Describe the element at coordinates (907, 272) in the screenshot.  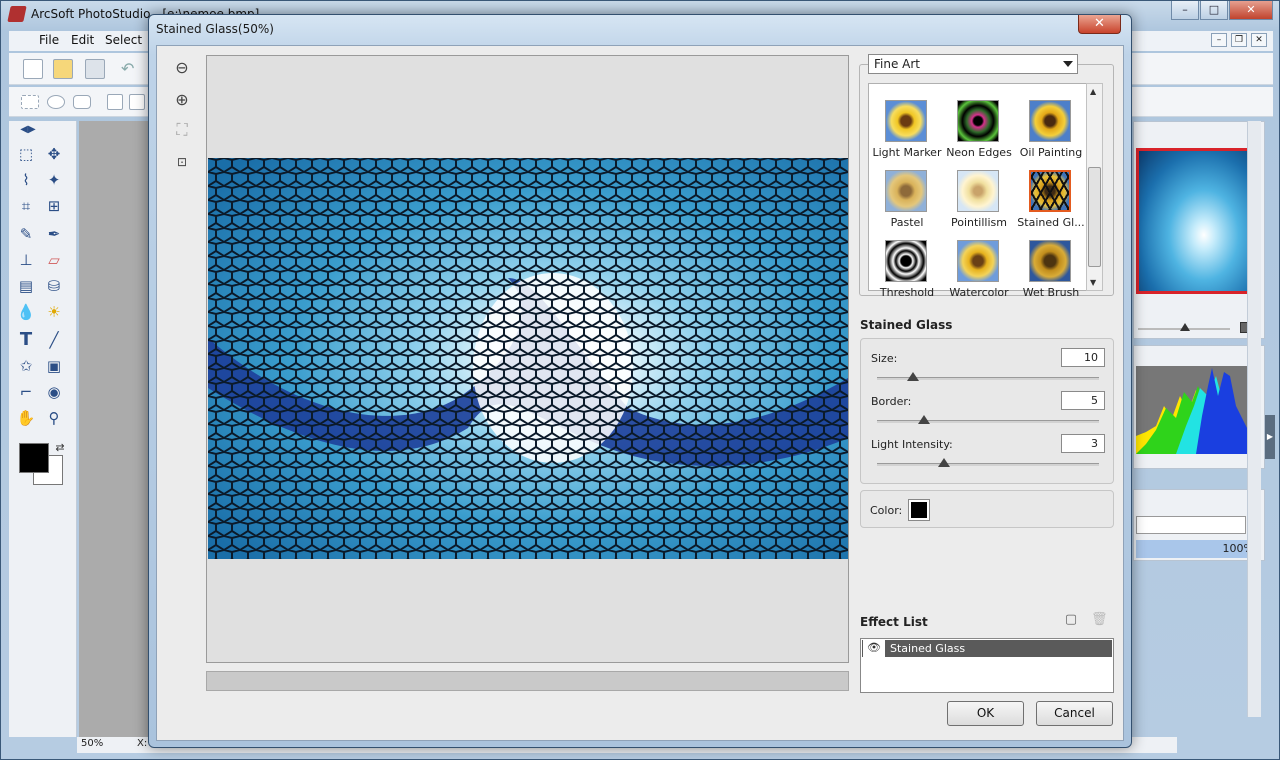
I see `effect-threshold: Threshold` at that location.